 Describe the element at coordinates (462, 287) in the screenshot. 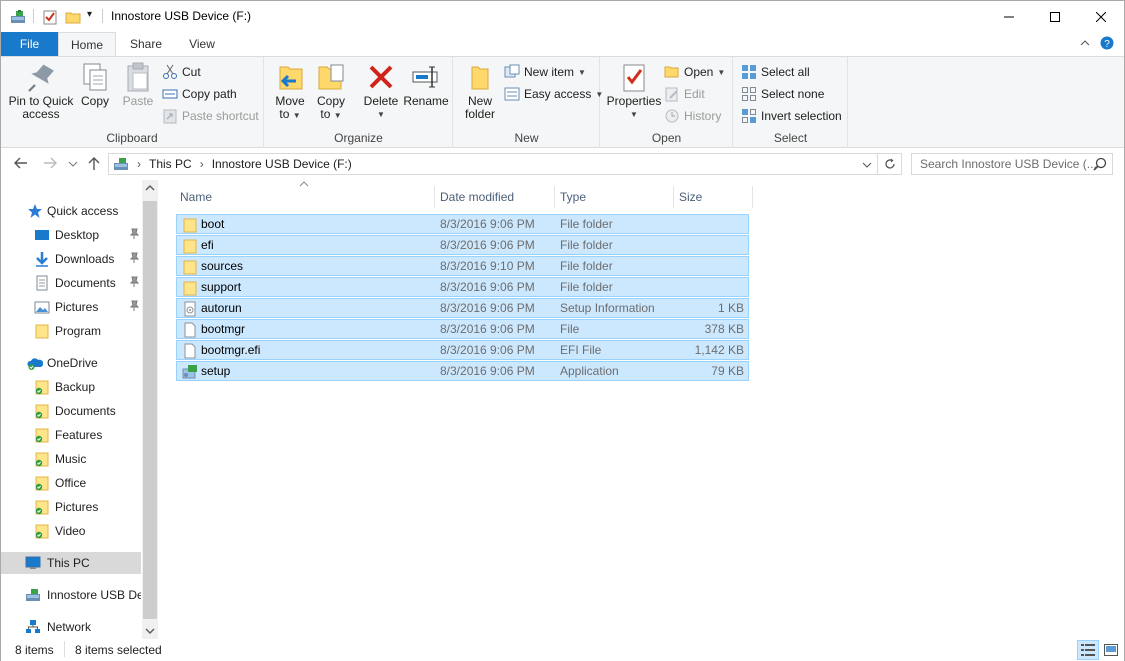

I see `file-row: support 8/3/2016 9:06 PM File folder` at that location.